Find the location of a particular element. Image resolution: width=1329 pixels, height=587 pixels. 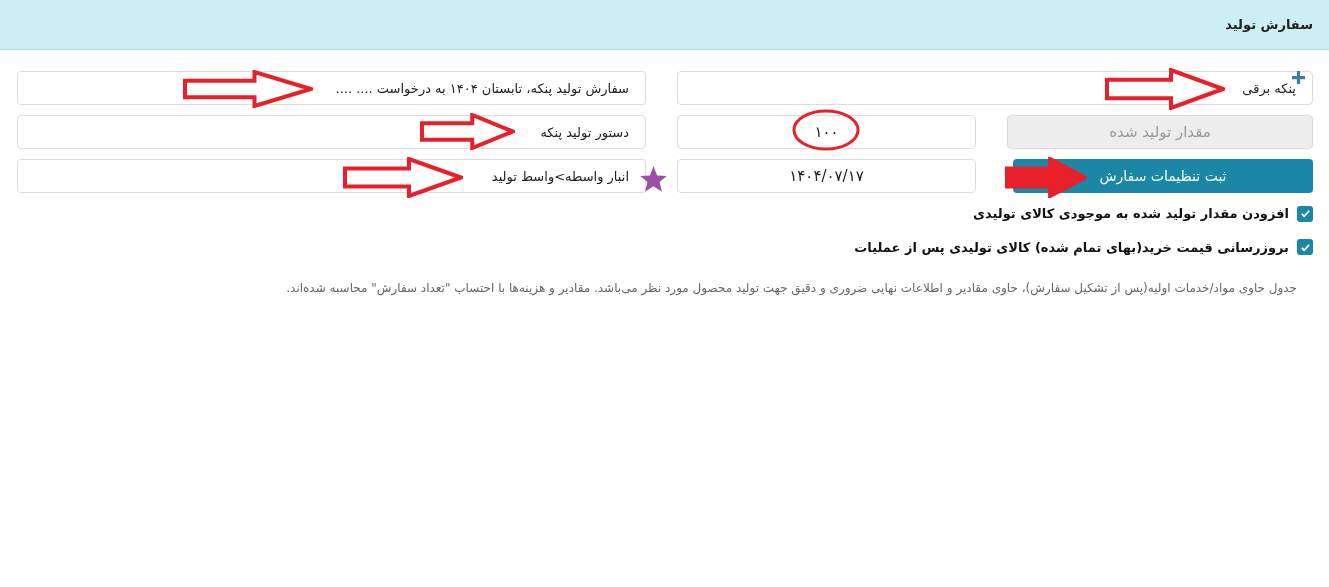

date-field: ۱۴۰۴/۰۷/۱۷ is located at coordinates (826, 176).